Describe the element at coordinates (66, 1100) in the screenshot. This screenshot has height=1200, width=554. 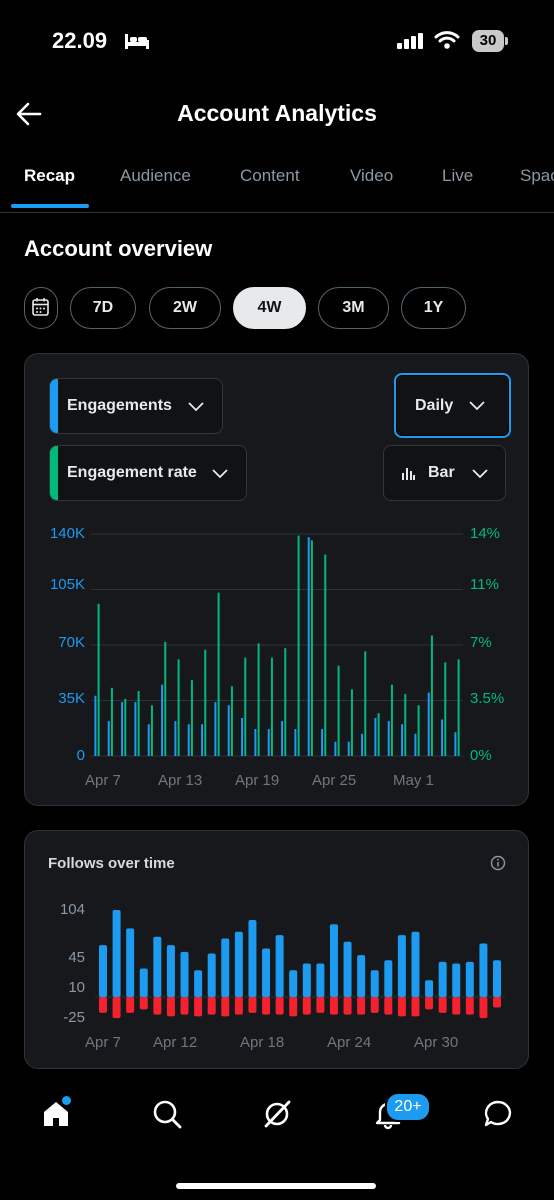
I see `home-notification-dot` at that location.